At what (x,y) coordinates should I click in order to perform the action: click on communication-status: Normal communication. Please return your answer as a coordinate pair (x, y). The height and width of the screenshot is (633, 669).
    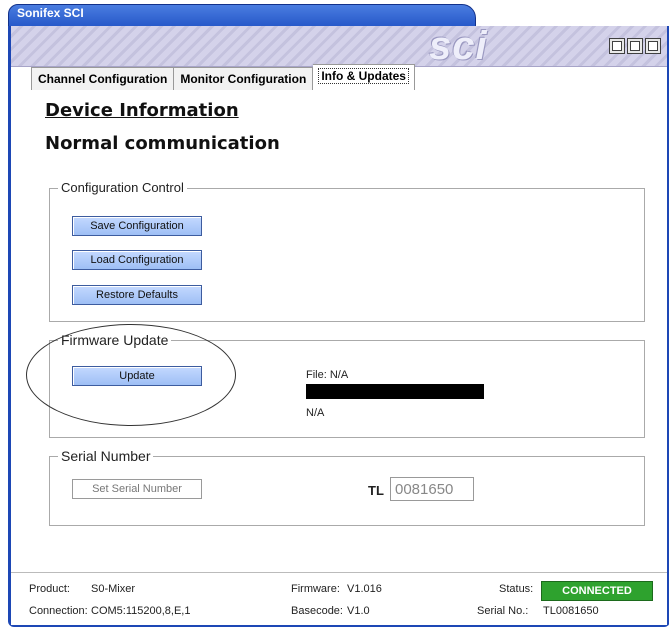
    Looking at the image, I should click on (162, 143).